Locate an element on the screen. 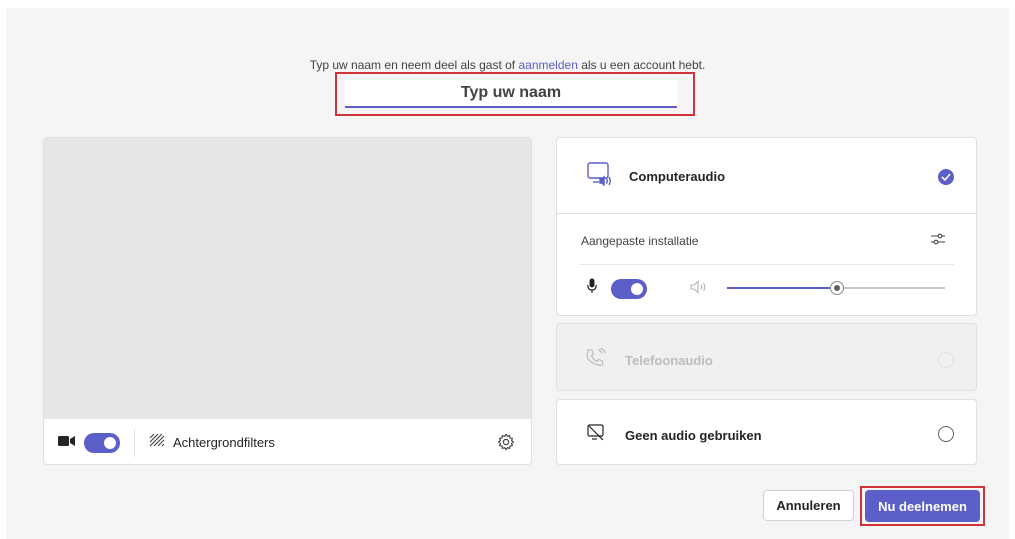  join-button-highlight: Nu deelnemen is located at coordinates (922, 506).